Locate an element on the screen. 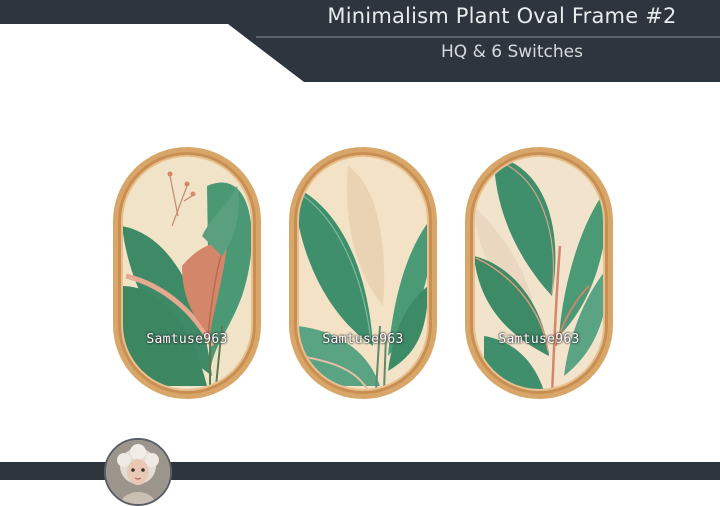 The image size is (720, 506). oval-frame-3: Samtuse963 is located at coordinates (539, 273).